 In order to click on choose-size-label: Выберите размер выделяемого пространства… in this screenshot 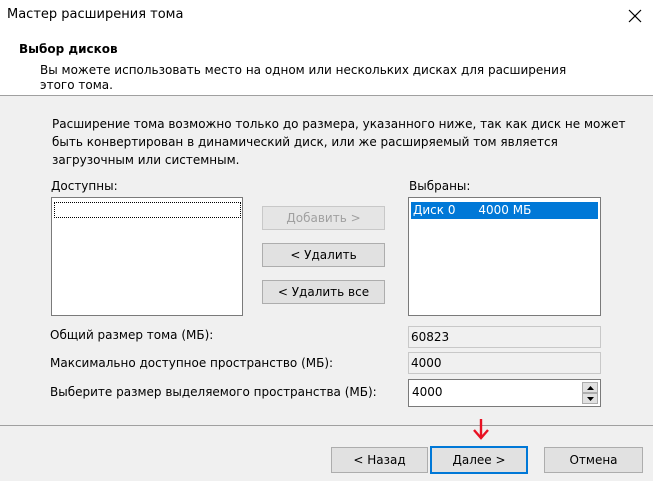, I will do `click(213, 392)`.